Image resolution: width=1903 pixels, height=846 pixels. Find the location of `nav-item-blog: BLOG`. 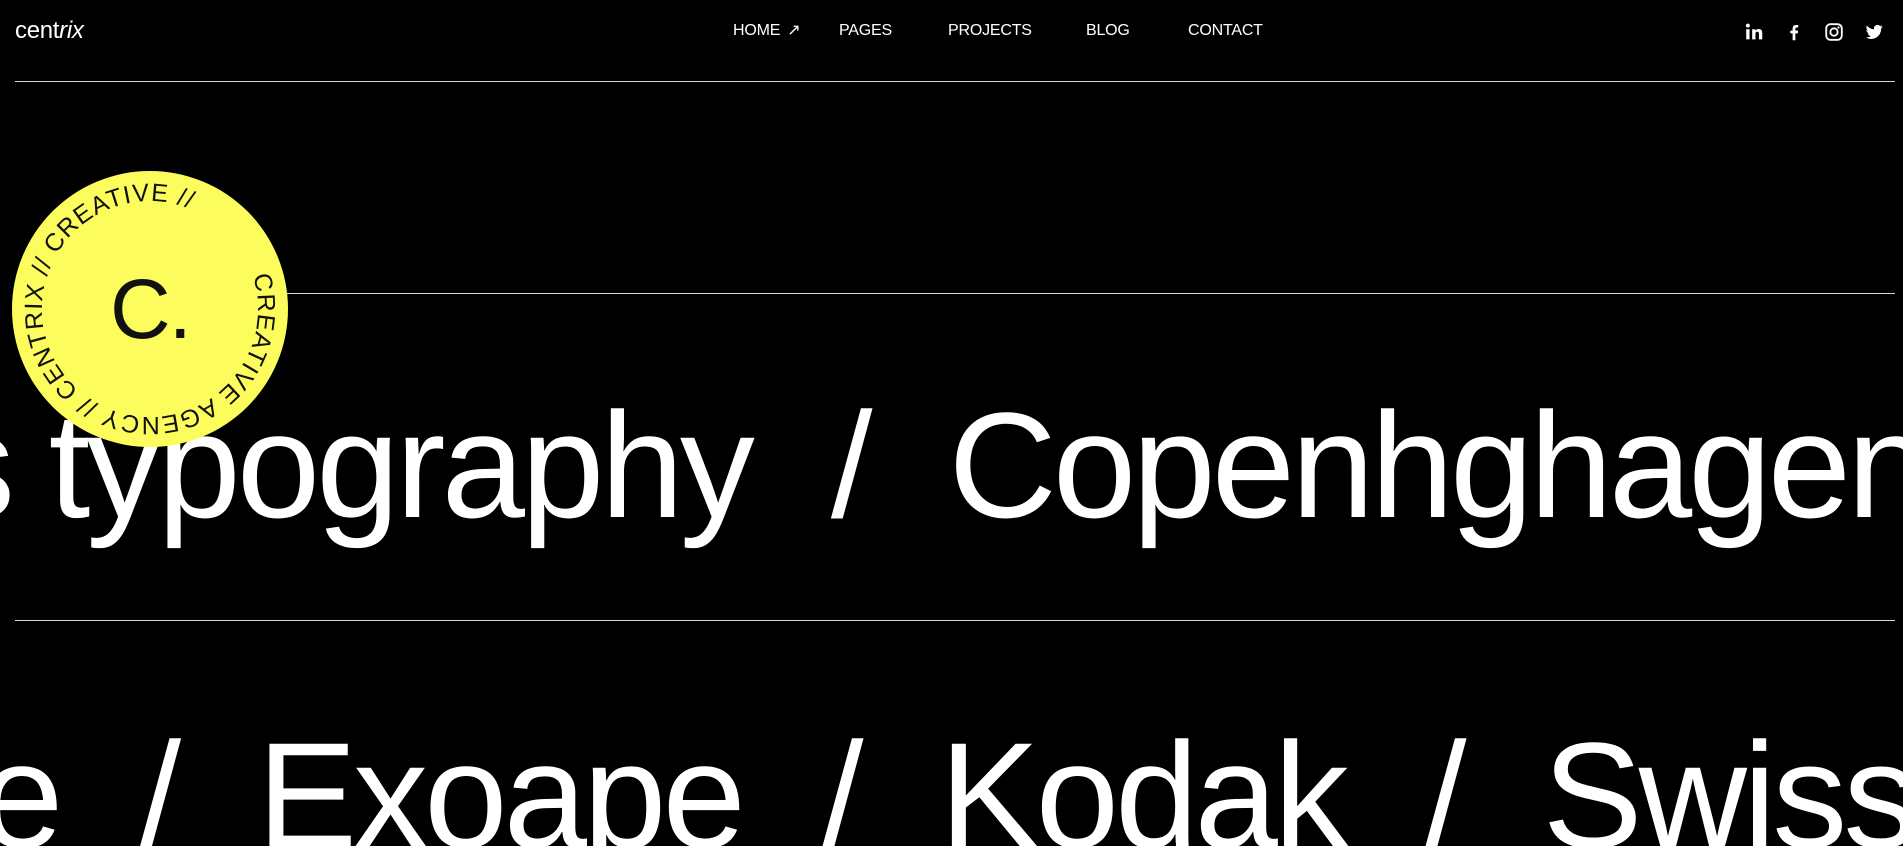

nav-item-blog: BLOG is located at coordinates (1108, 31).